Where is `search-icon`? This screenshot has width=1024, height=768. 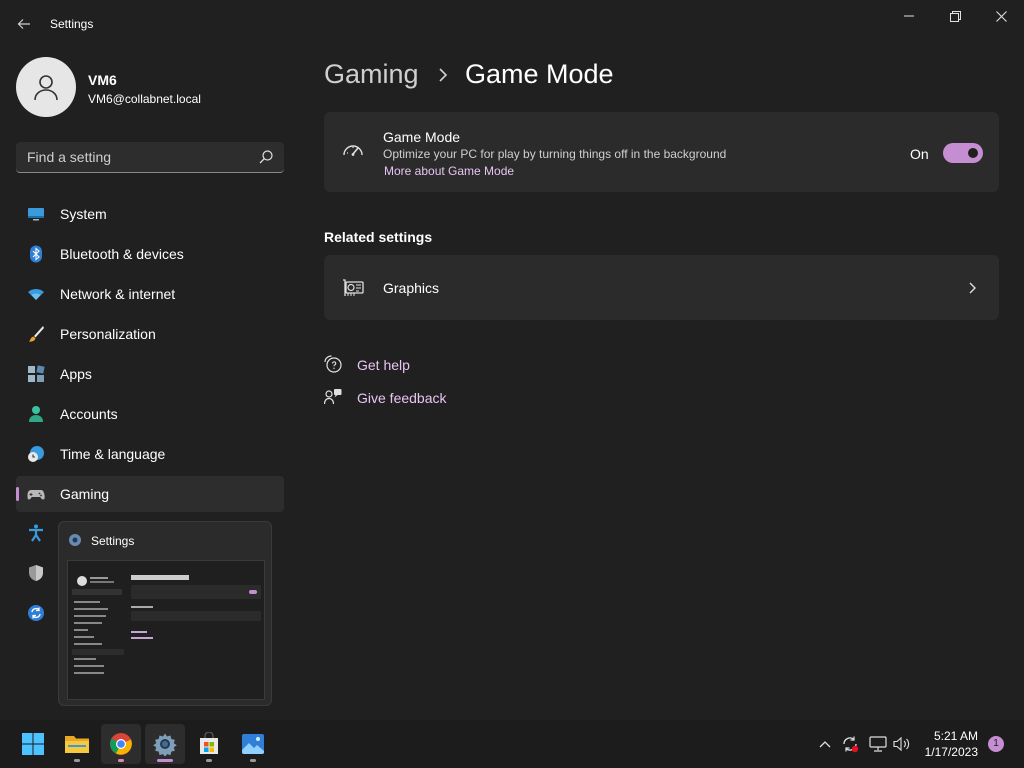 search-icon is located at coordinates (266, 157).